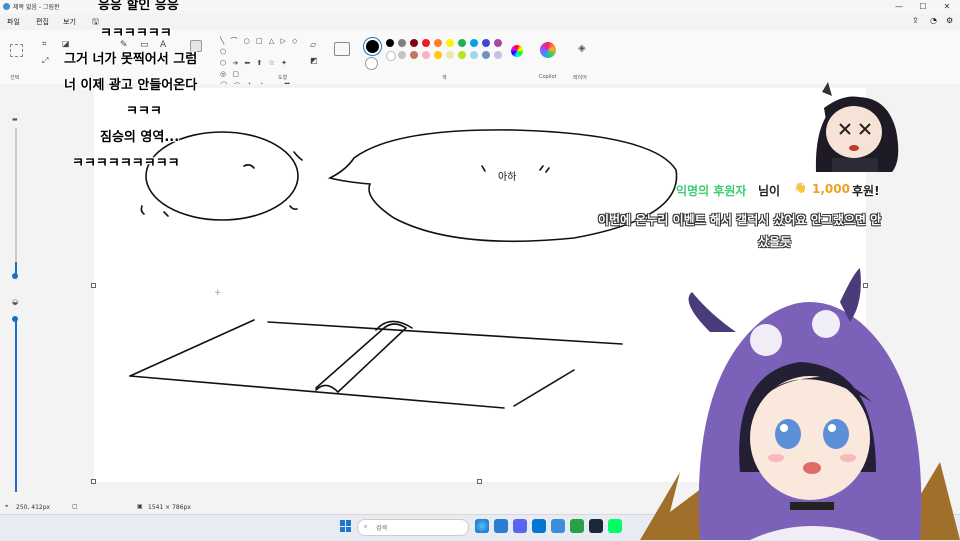  Describe the element at coordinates (577, 526) in the screenshot. I see `xbox-icon` at that location.